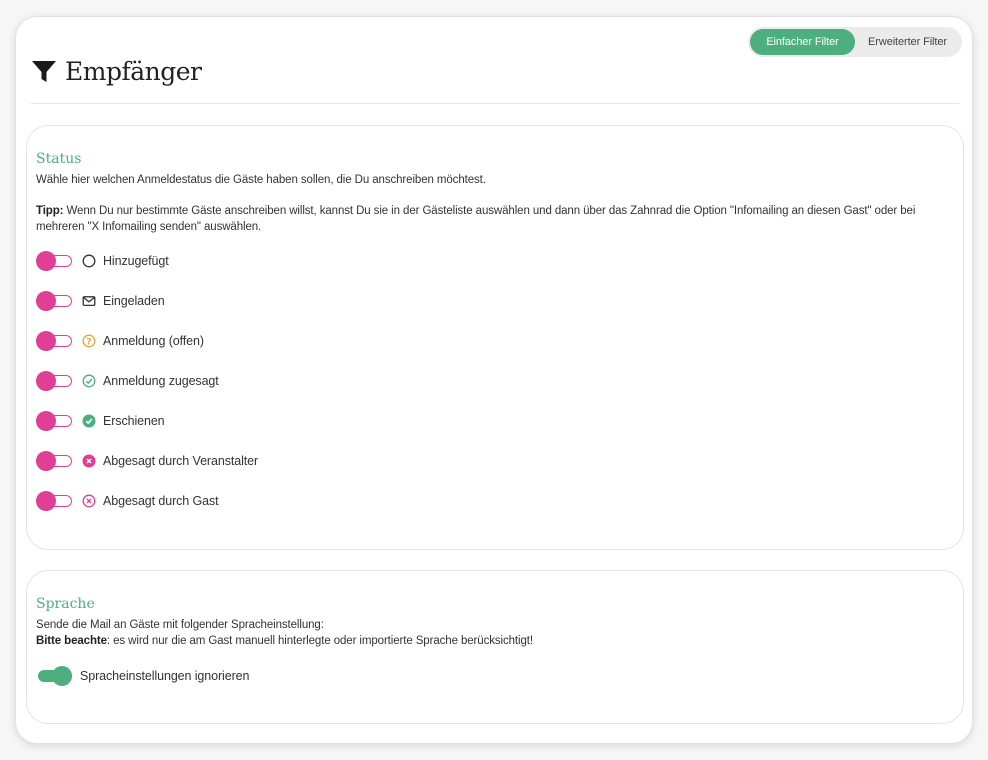 The height and width of the screenshot is (760, 988). Describe the element at coordinates (89, 461) in the screenshot. I see `x-circle-filled-icon` at that location.